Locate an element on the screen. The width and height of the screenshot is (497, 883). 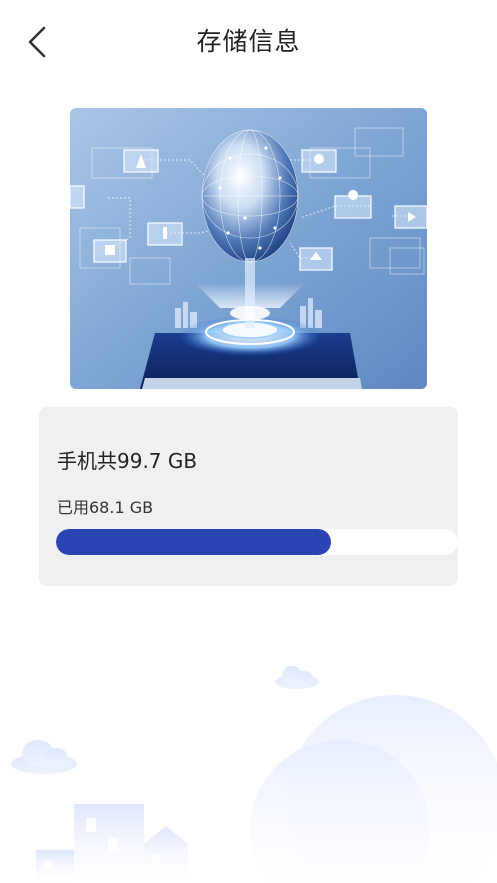
storage-progress-bar is located at coordinates (257, 542).